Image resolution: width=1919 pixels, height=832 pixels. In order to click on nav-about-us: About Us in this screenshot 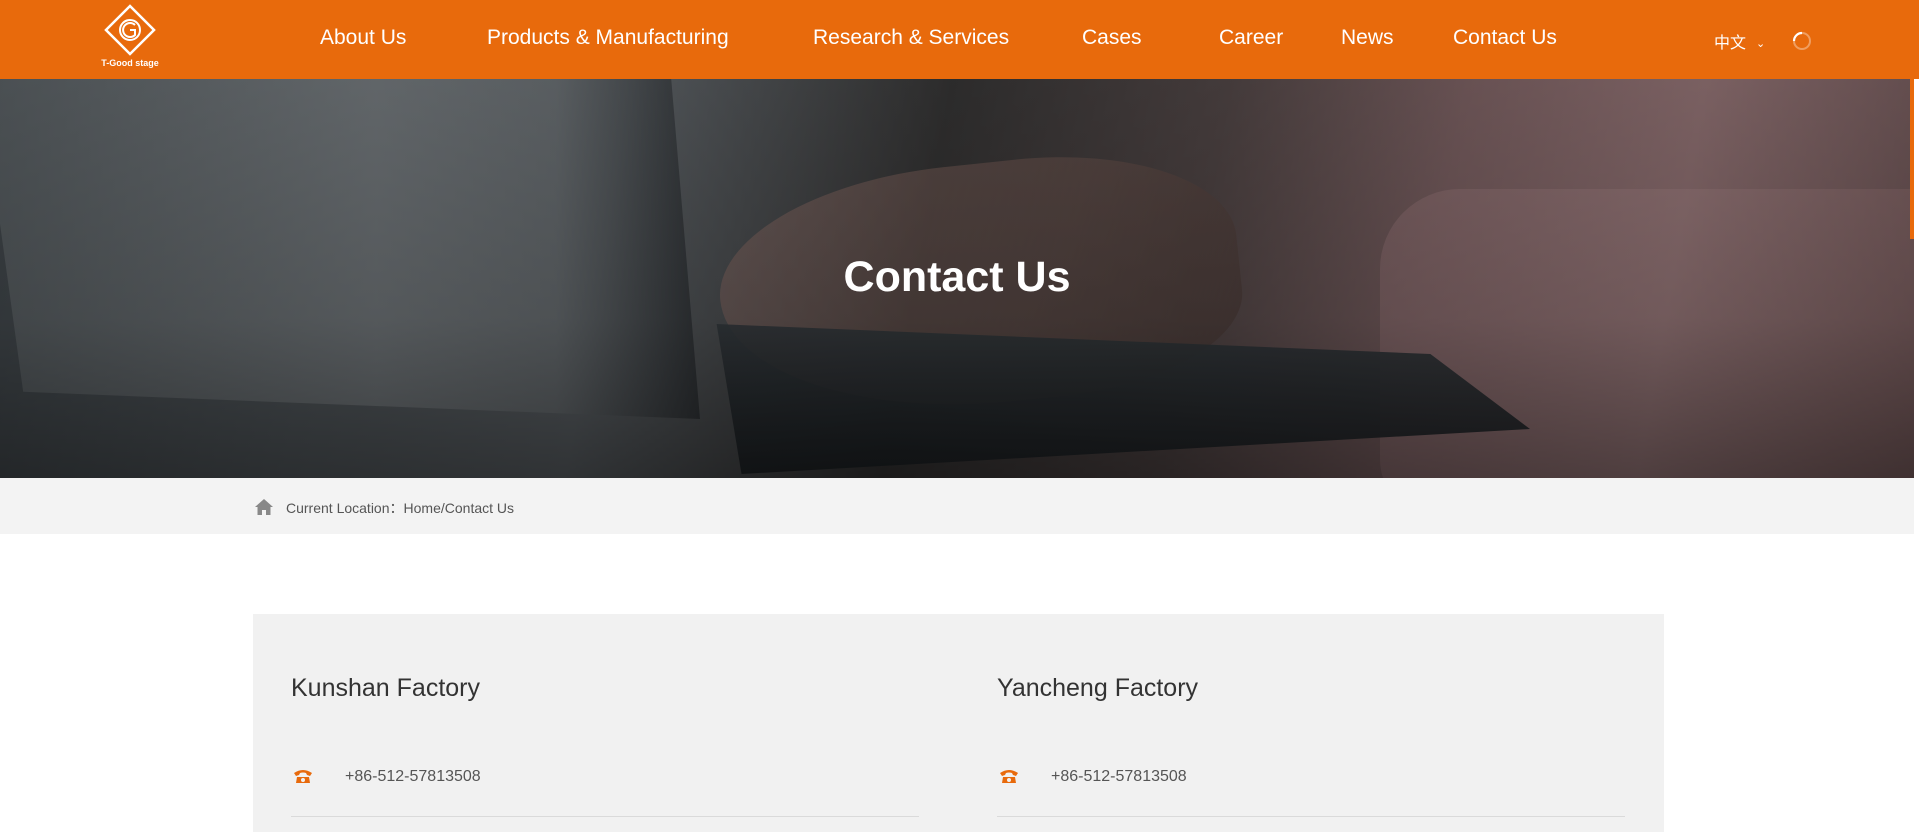, I will do `click(363, 38)`.